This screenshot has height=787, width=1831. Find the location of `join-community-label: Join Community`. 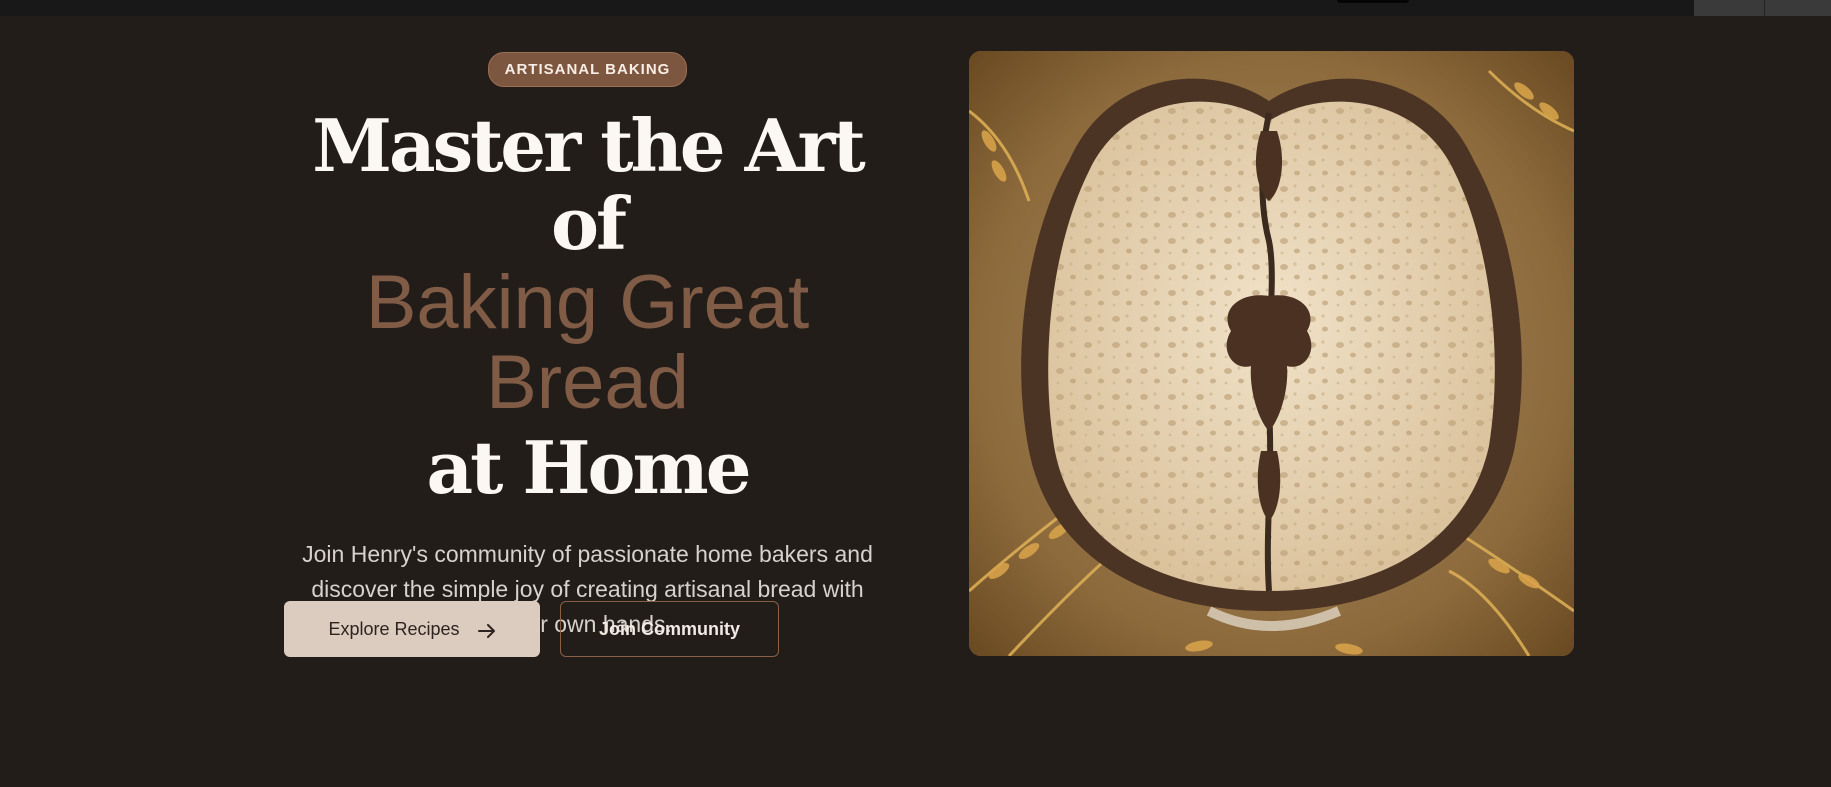

join-community-label: Join Community is located at coordinates (669, 628).